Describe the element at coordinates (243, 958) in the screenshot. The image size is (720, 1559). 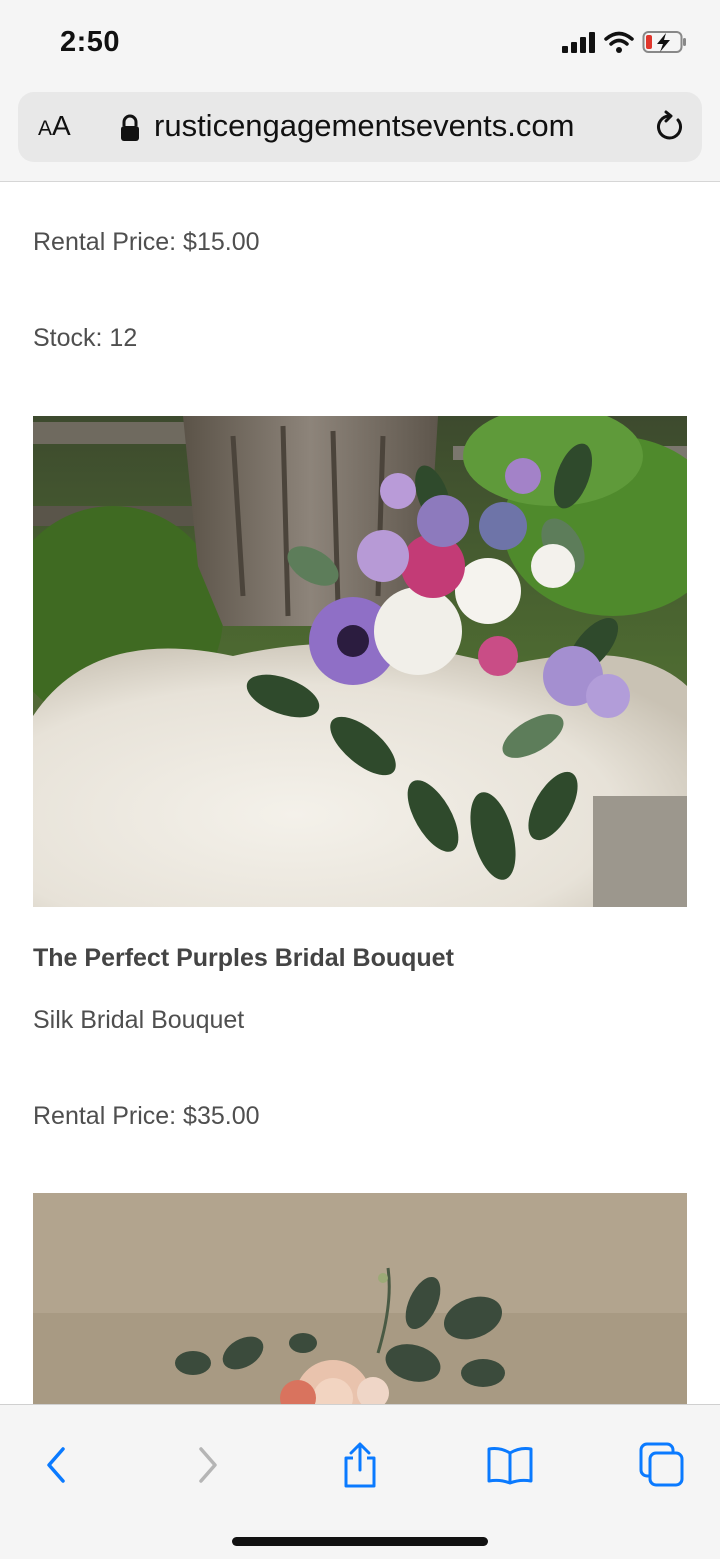
I see `item-title: The Perfect Purples Bridal Bouquet` at that location.